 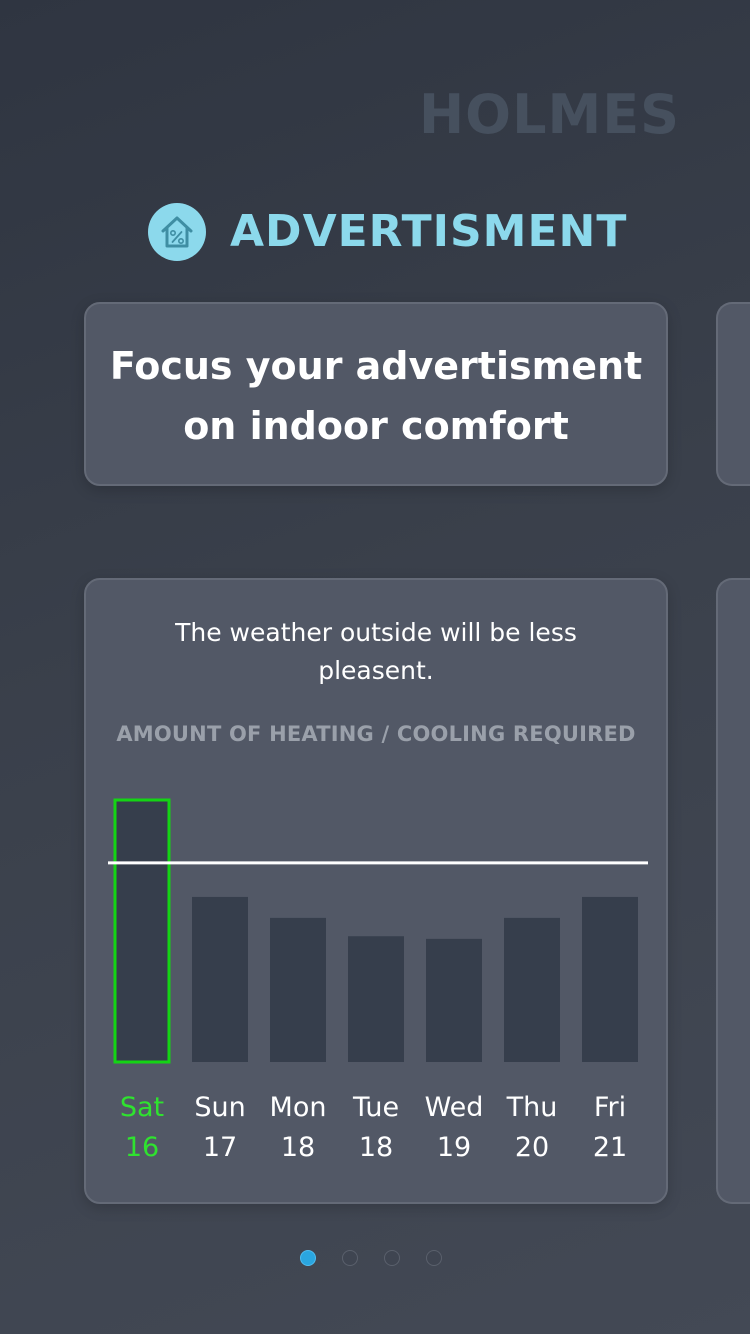 I want to click on chart-bar-wed, so click(x=454, y=1000).